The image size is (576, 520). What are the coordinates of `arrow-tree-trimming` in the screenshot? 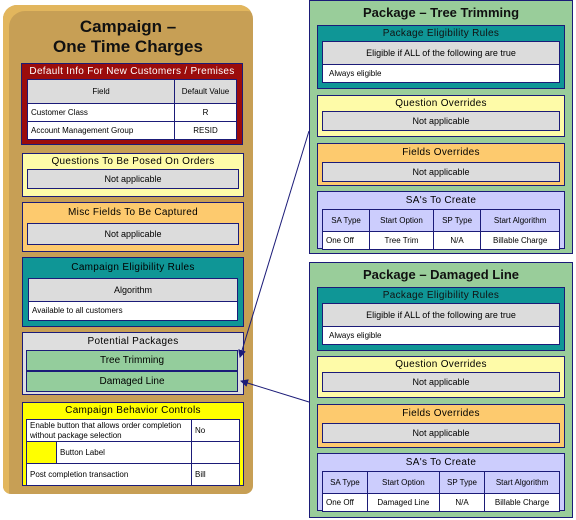 It's located at (274, 244).